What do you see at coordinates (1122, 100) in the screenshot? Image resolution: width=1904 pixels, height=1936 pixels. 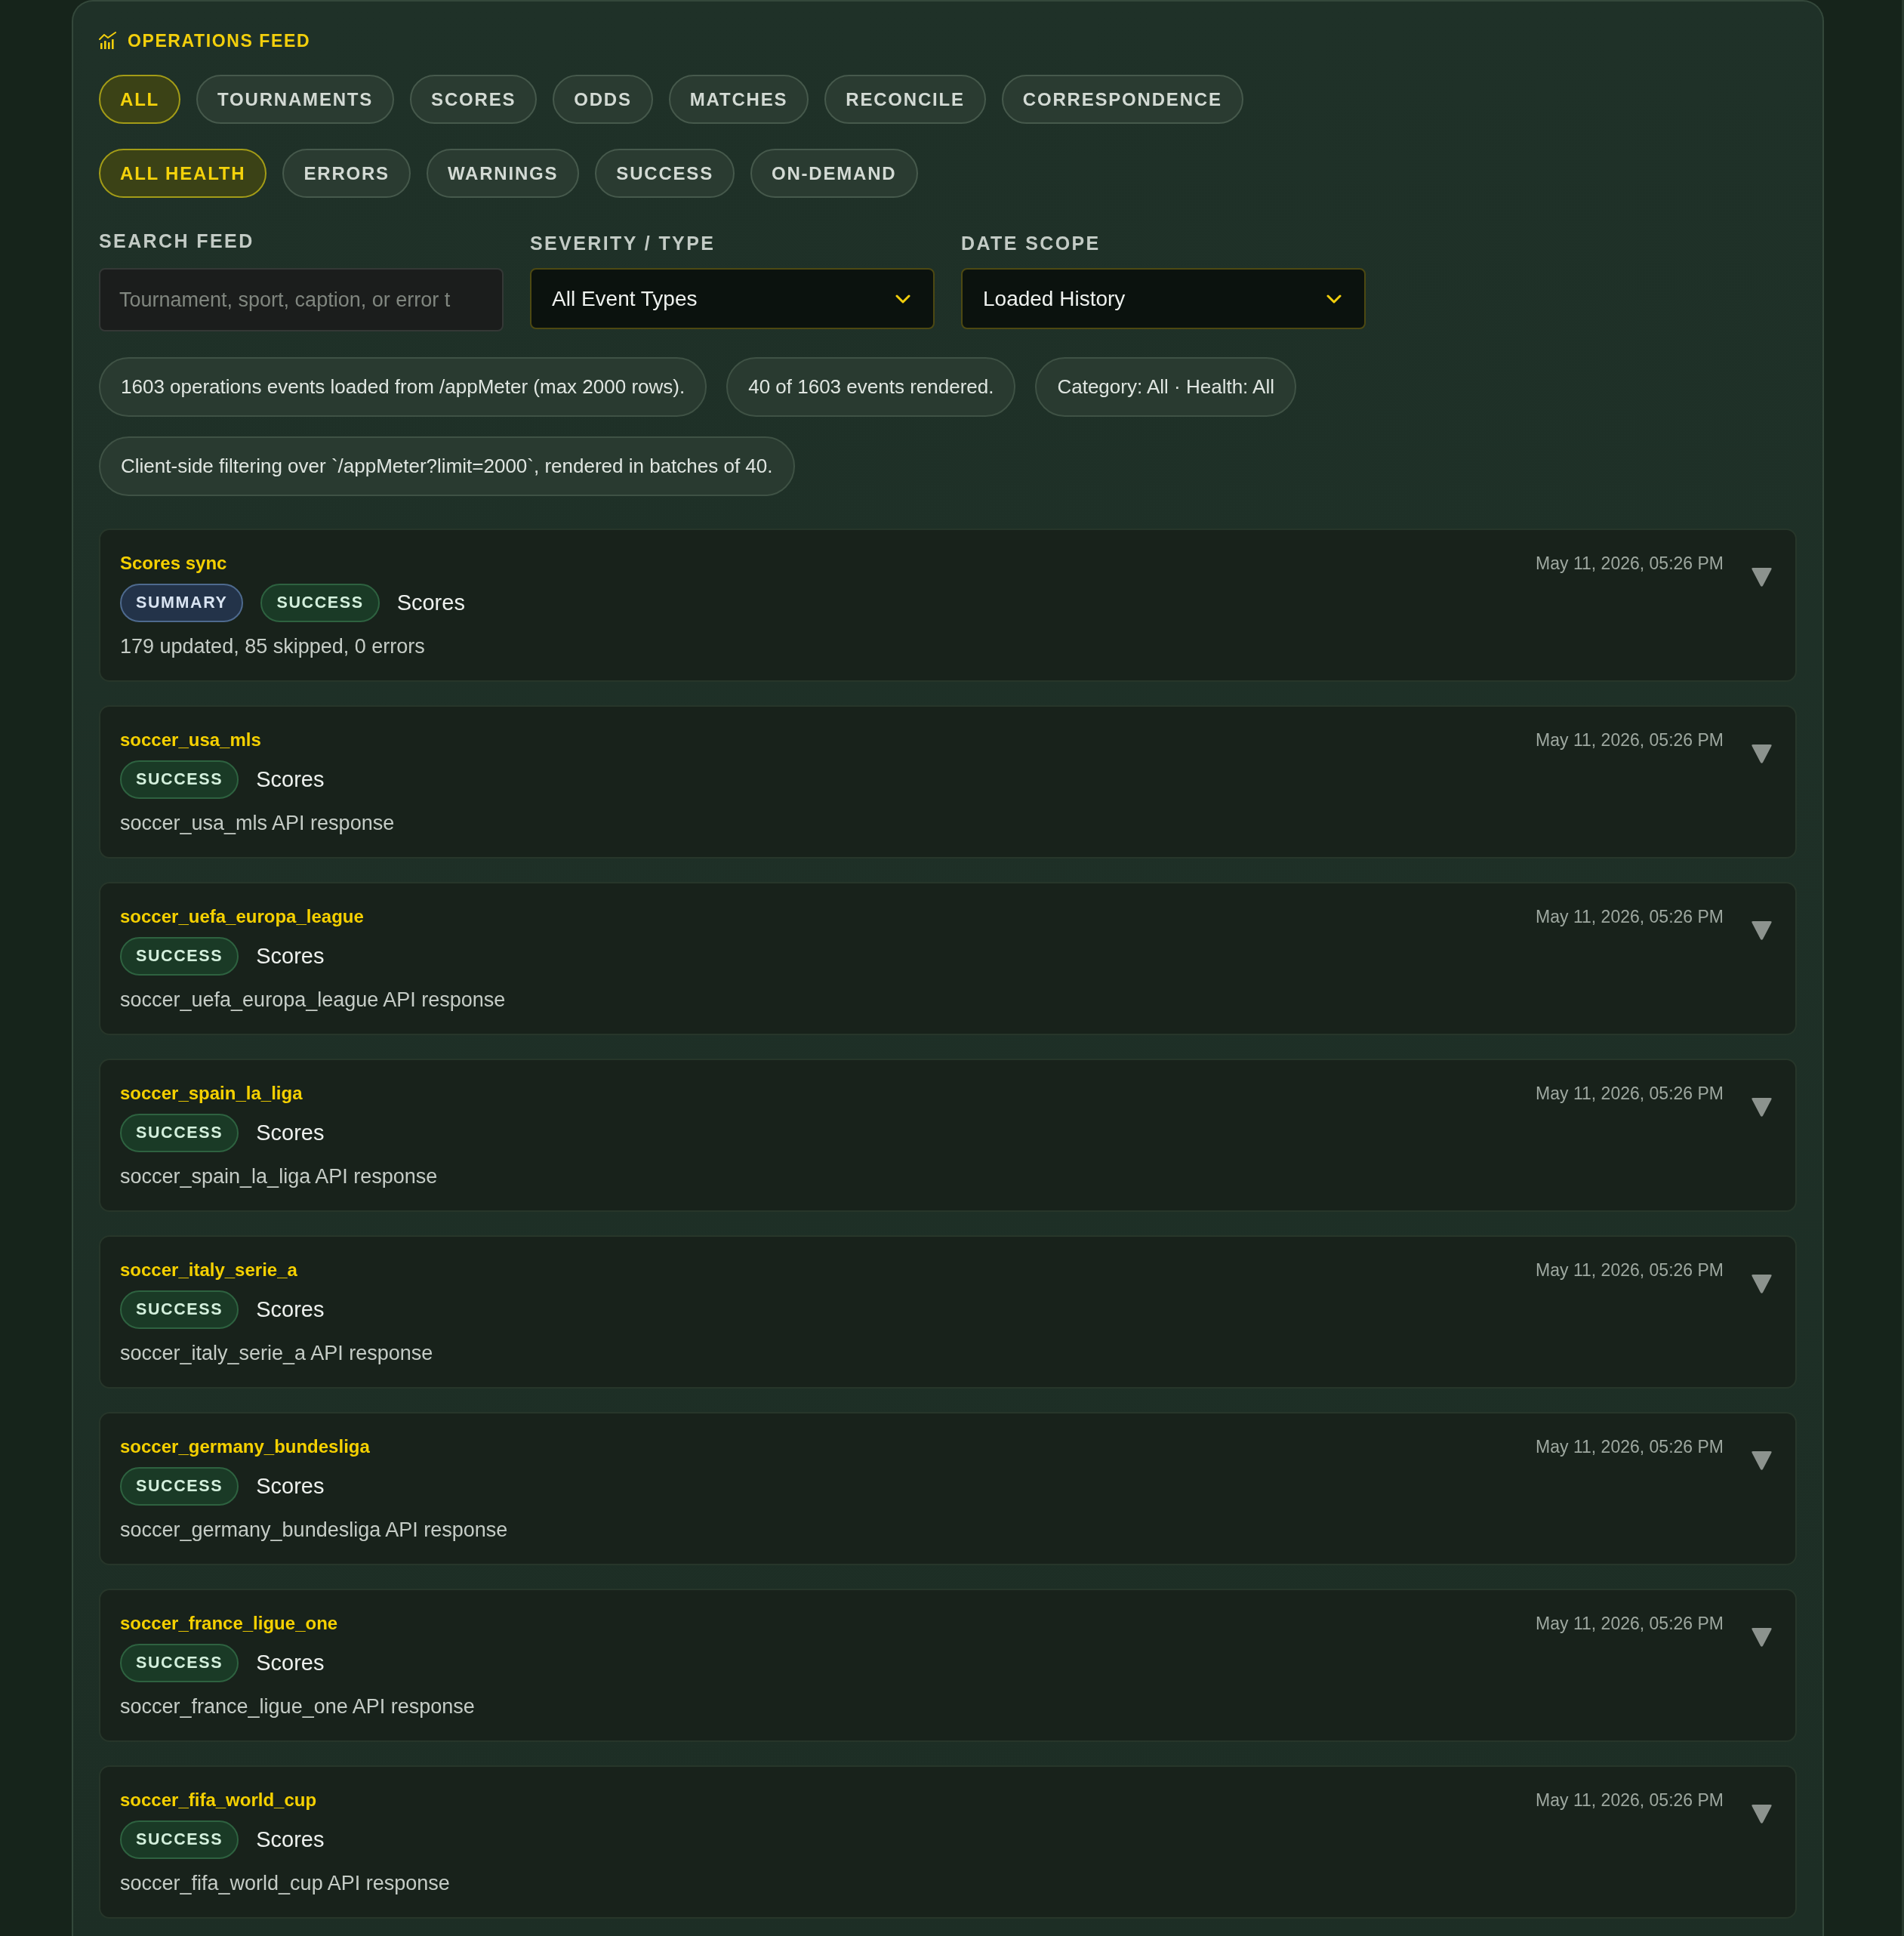 I see `category-filter-tab: CORRESPONDENCE` at bounding box center [1122, 100].